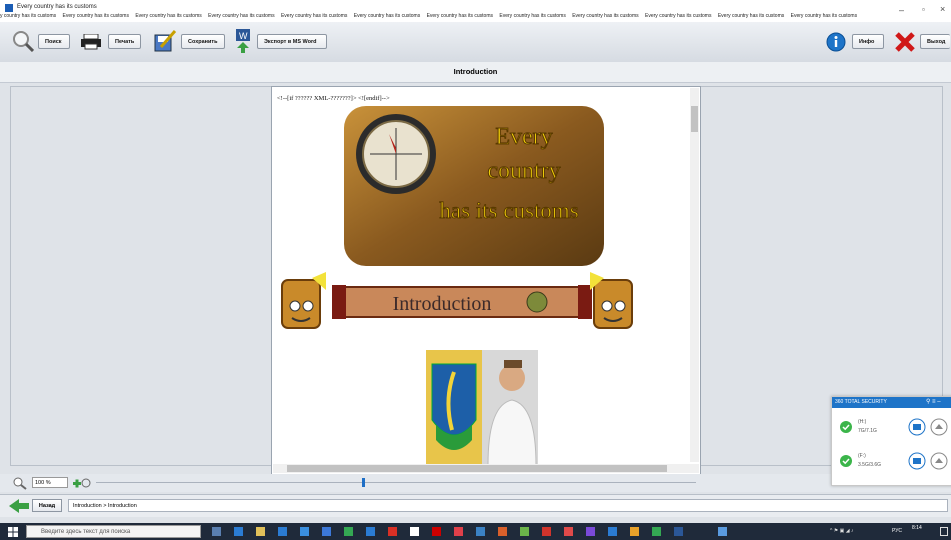 The image size is (951, 540). What do you see at coordinates (860, 532) in the screenshot?
I see `system-tray-icons: ^ ⚑ ▣ ◢ ♪` at bounding box center [860, 532].